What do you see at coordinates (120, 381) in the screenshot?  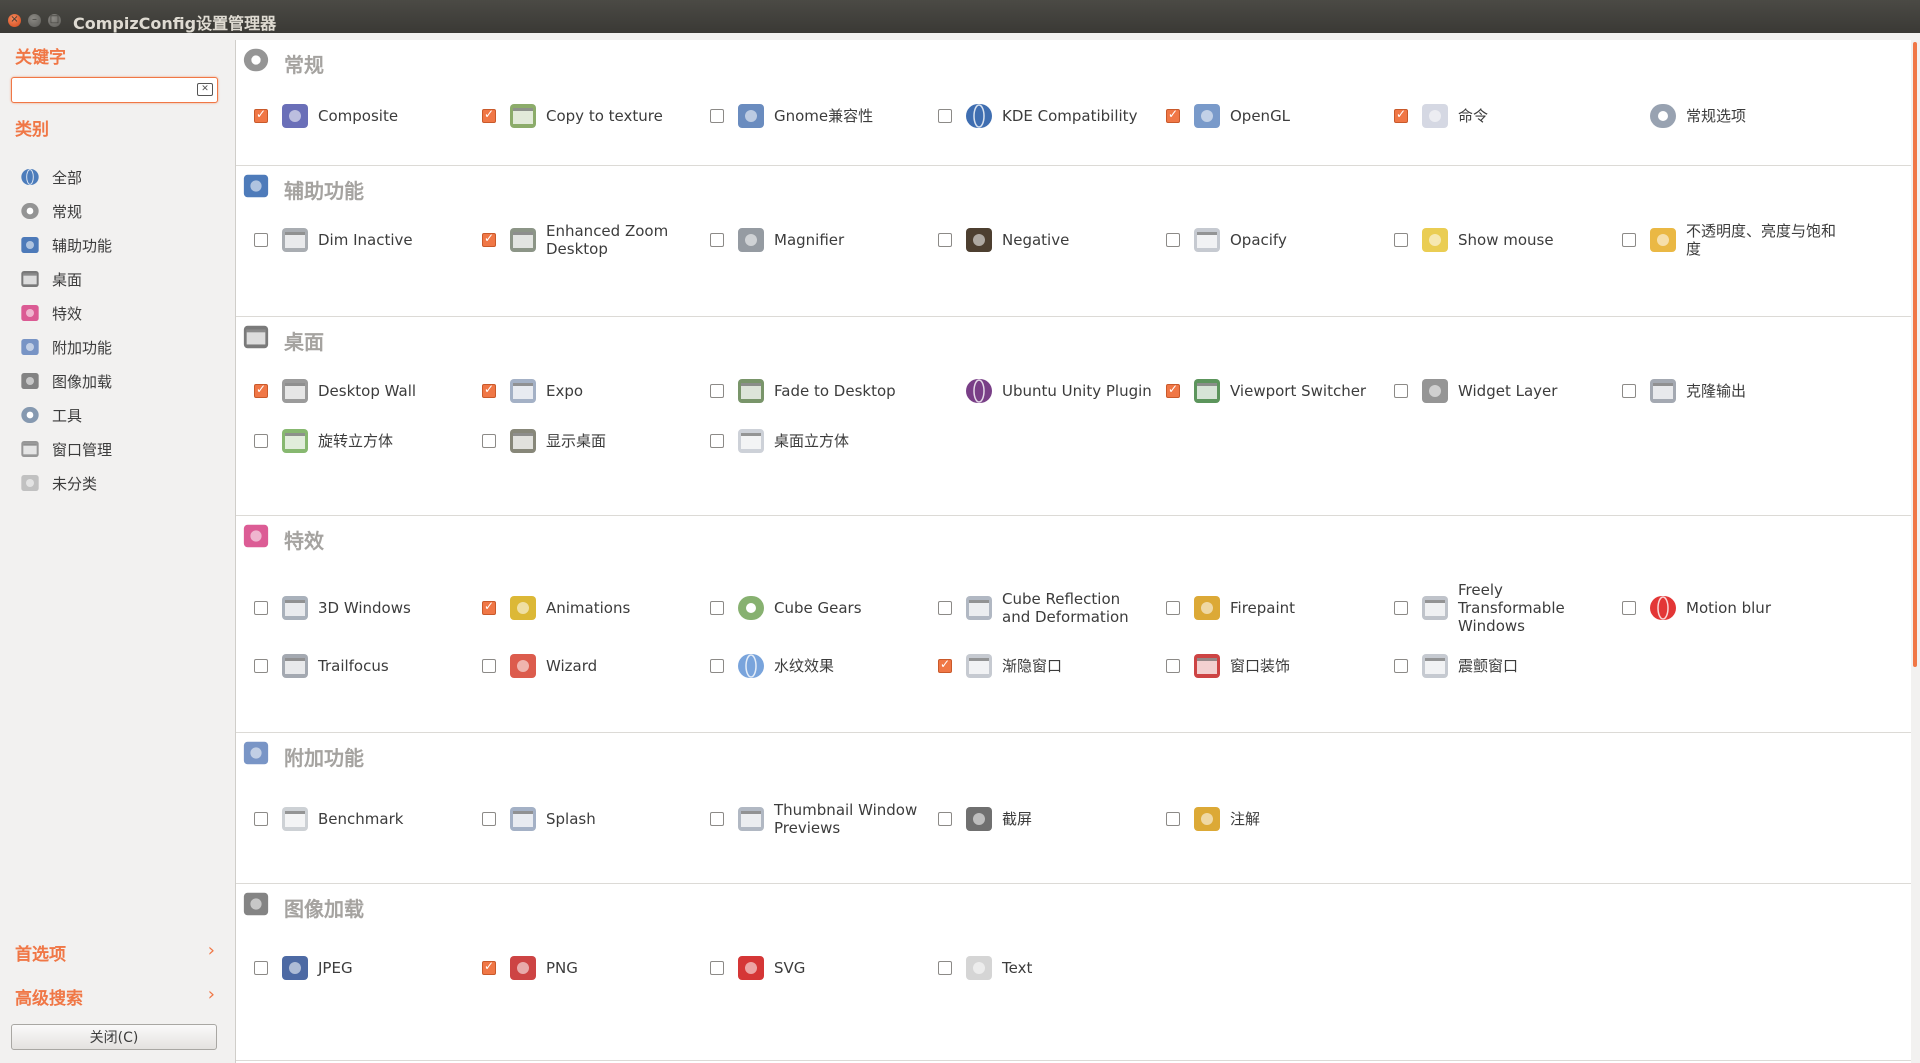 I see `category-item-6: 图像加载` at bounding box center [120, 381].